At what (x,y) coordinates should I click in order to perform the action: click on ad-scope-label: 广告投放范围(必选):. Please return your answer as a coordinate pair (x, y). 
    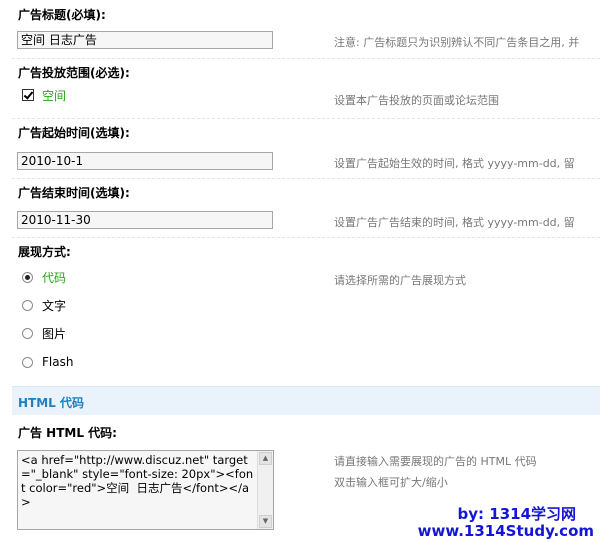
    Looking at the image, I should click on (74, 73).